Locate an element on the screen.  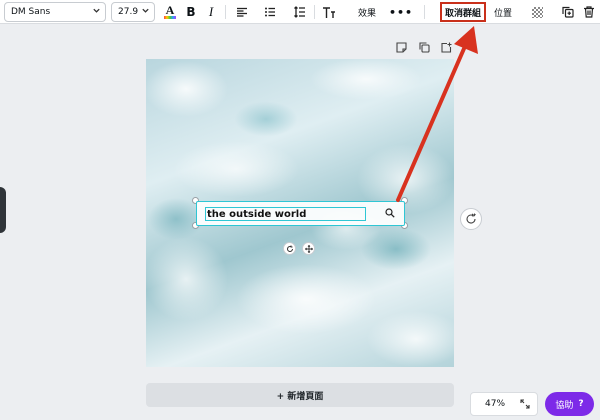
text-element: the outside world is located at coordinates (285, 214).